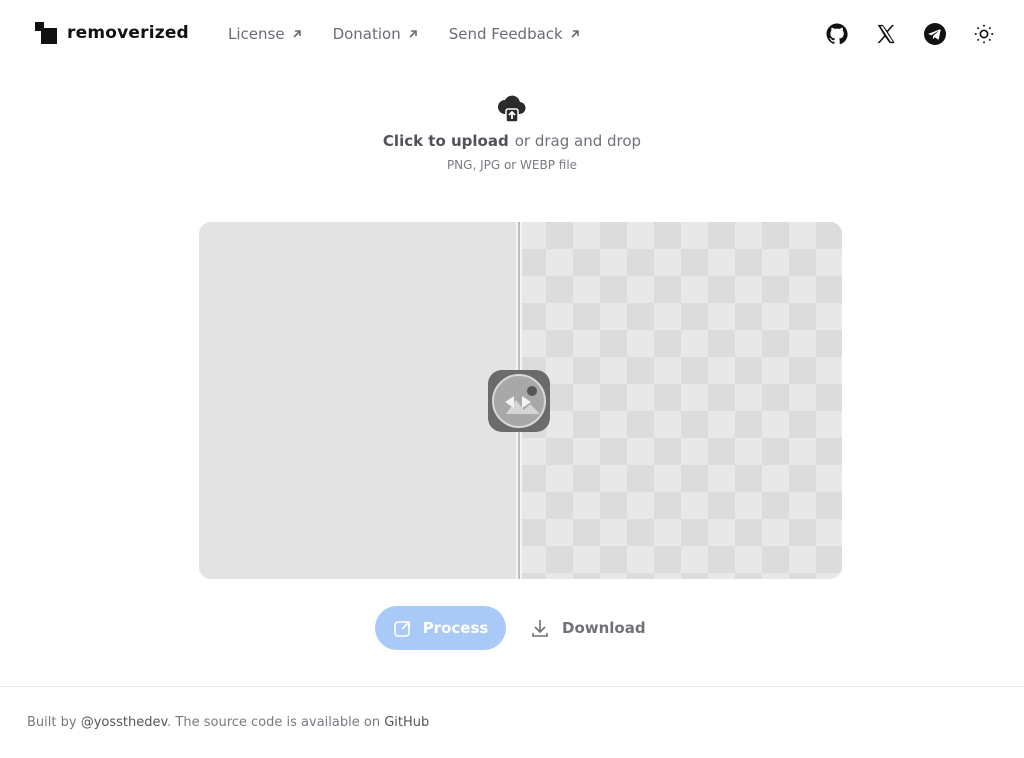 The width and height of the screenshot is (1024, 758). Describe the element at coordinates (886, 34) in the screenshot. I see `x-icon` at that location.